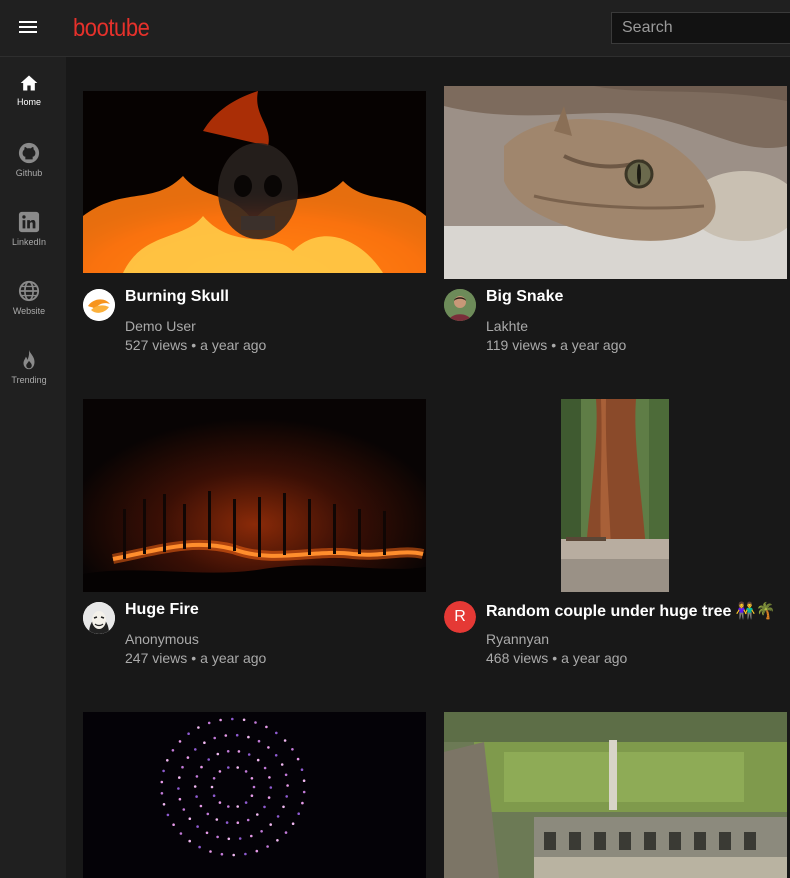 The width and height of the screenshot is (790, 878). Describe the element at coordinates (177, 297) in the screenshot. I see `video-title: Burning Skull` at that location.